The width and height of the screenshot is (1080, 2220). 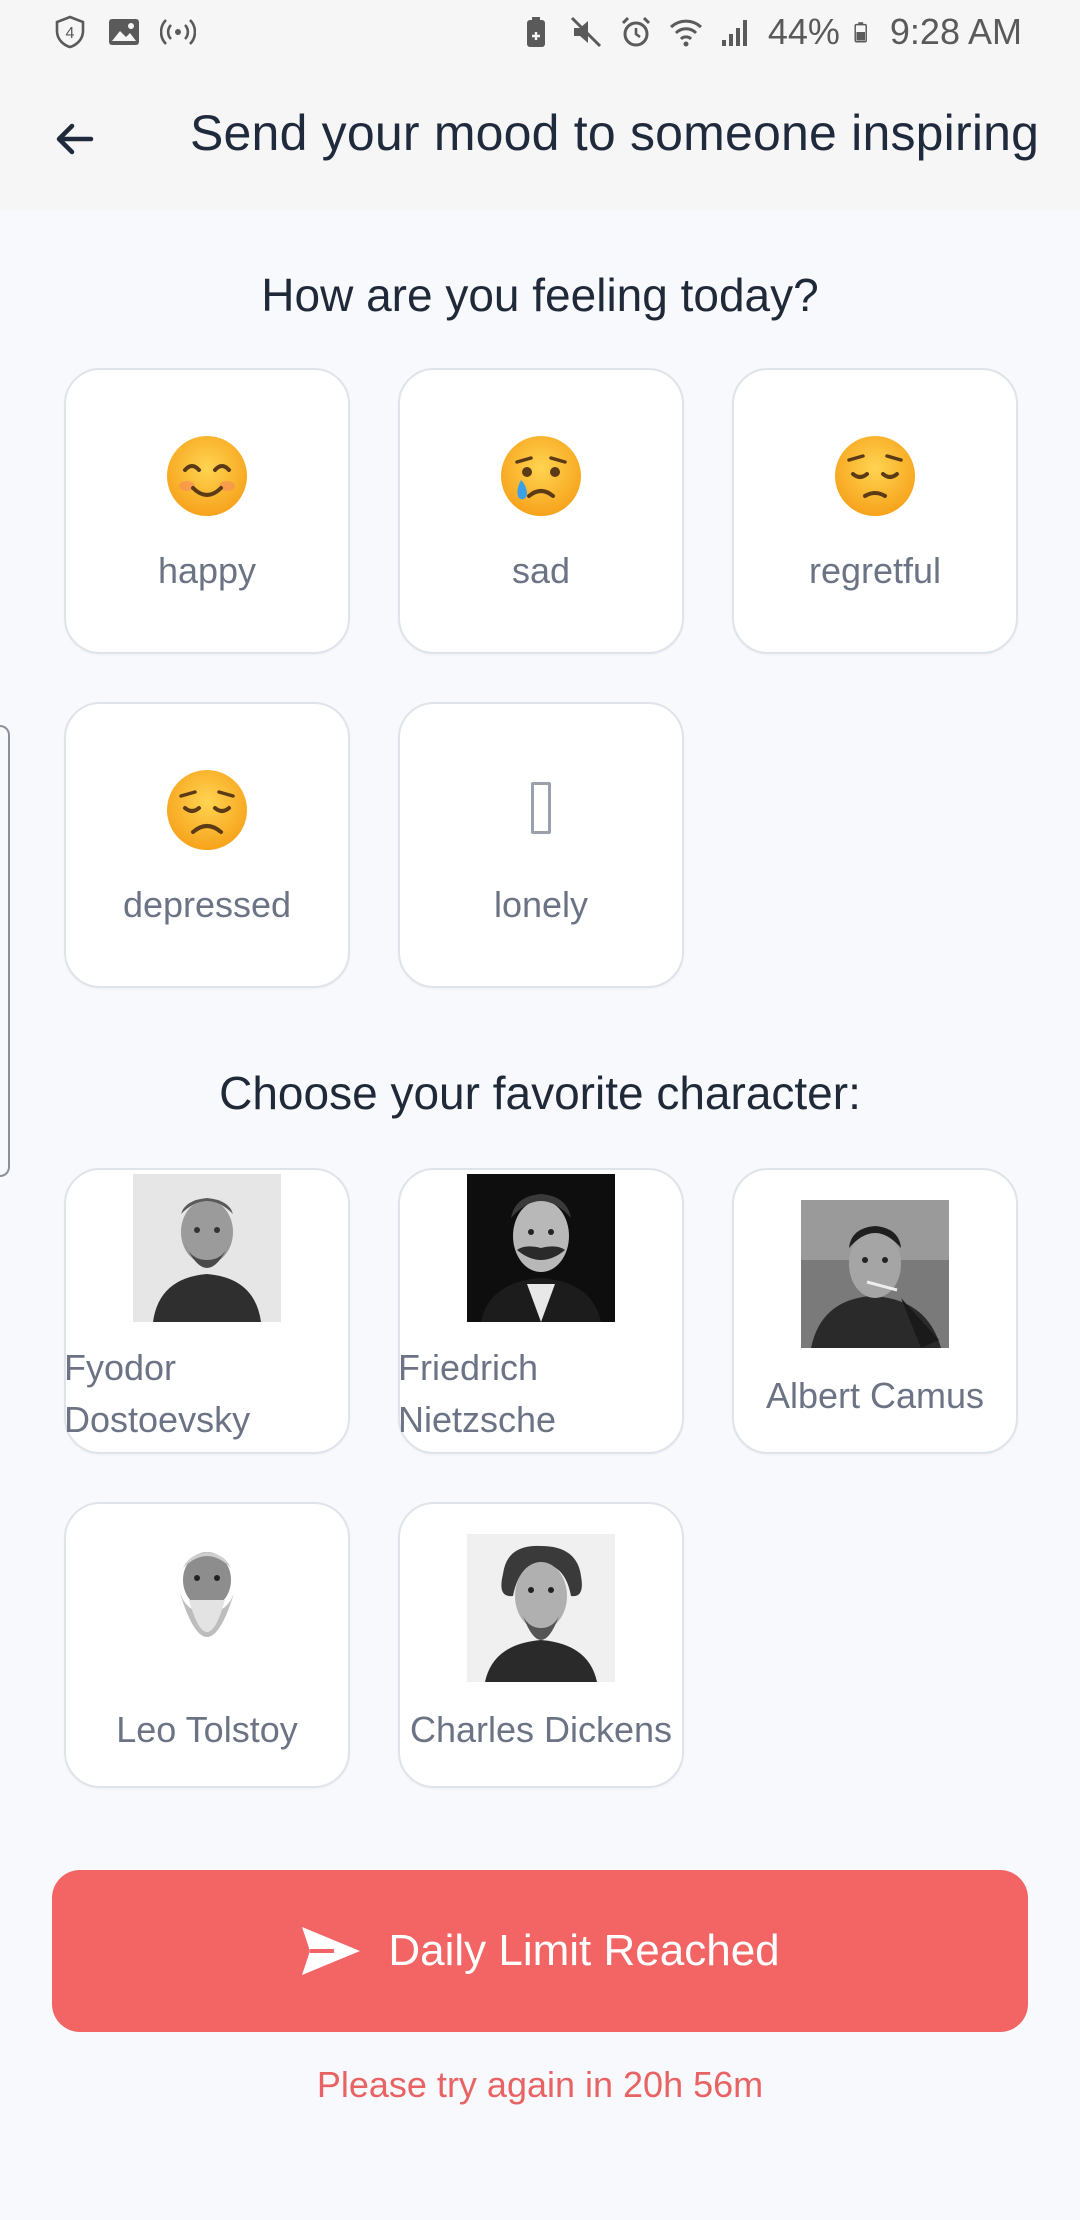 I want to click on character-name: Charles Dickens, so click(x=541, y=1729).